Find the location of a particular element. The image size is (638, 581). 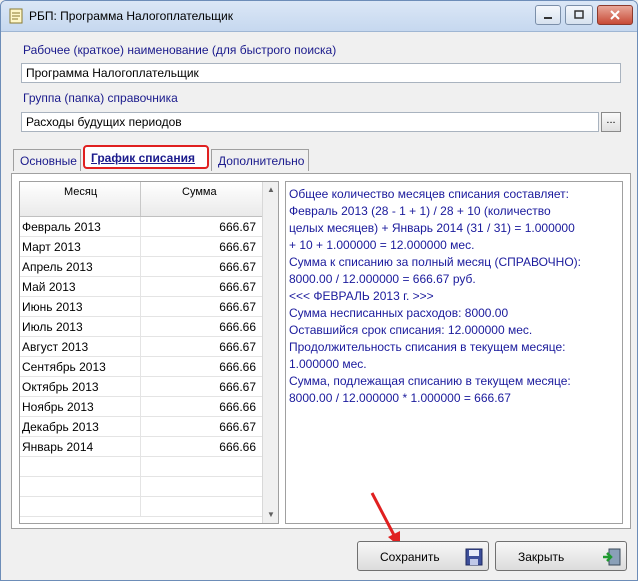

save-icon is located at coordinates (474, 557).